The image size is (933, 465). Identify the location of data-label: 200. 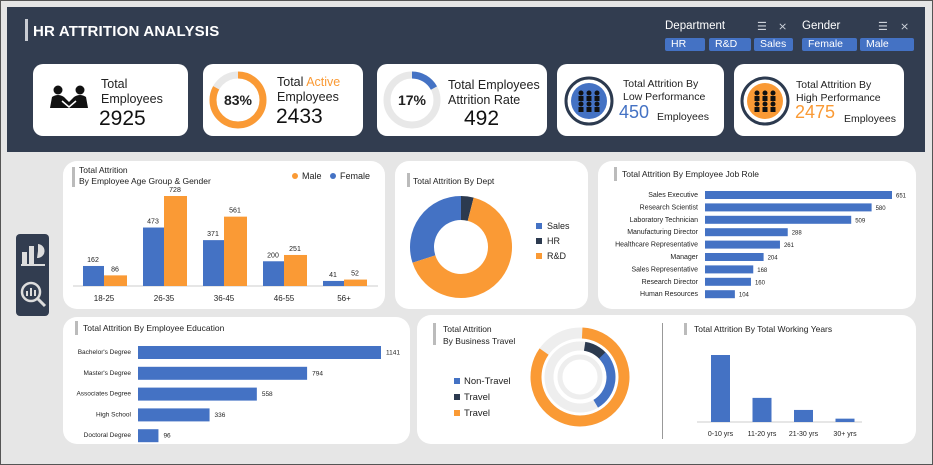
(273, 255).